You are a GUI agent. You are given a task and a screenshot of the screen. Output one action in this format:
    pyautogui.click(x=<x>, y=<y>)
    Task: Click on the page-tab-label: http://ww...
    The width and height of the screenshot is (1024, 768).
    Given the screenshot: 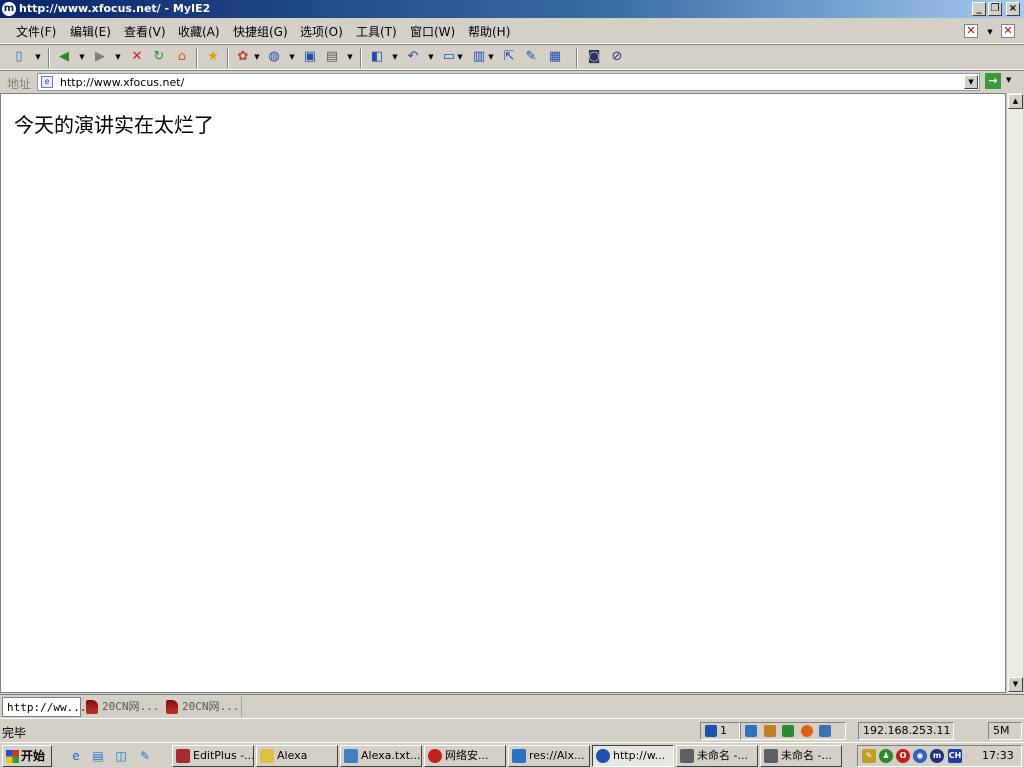 What is the action you would take?
    pyautogui.click(x=47, y=707)
    